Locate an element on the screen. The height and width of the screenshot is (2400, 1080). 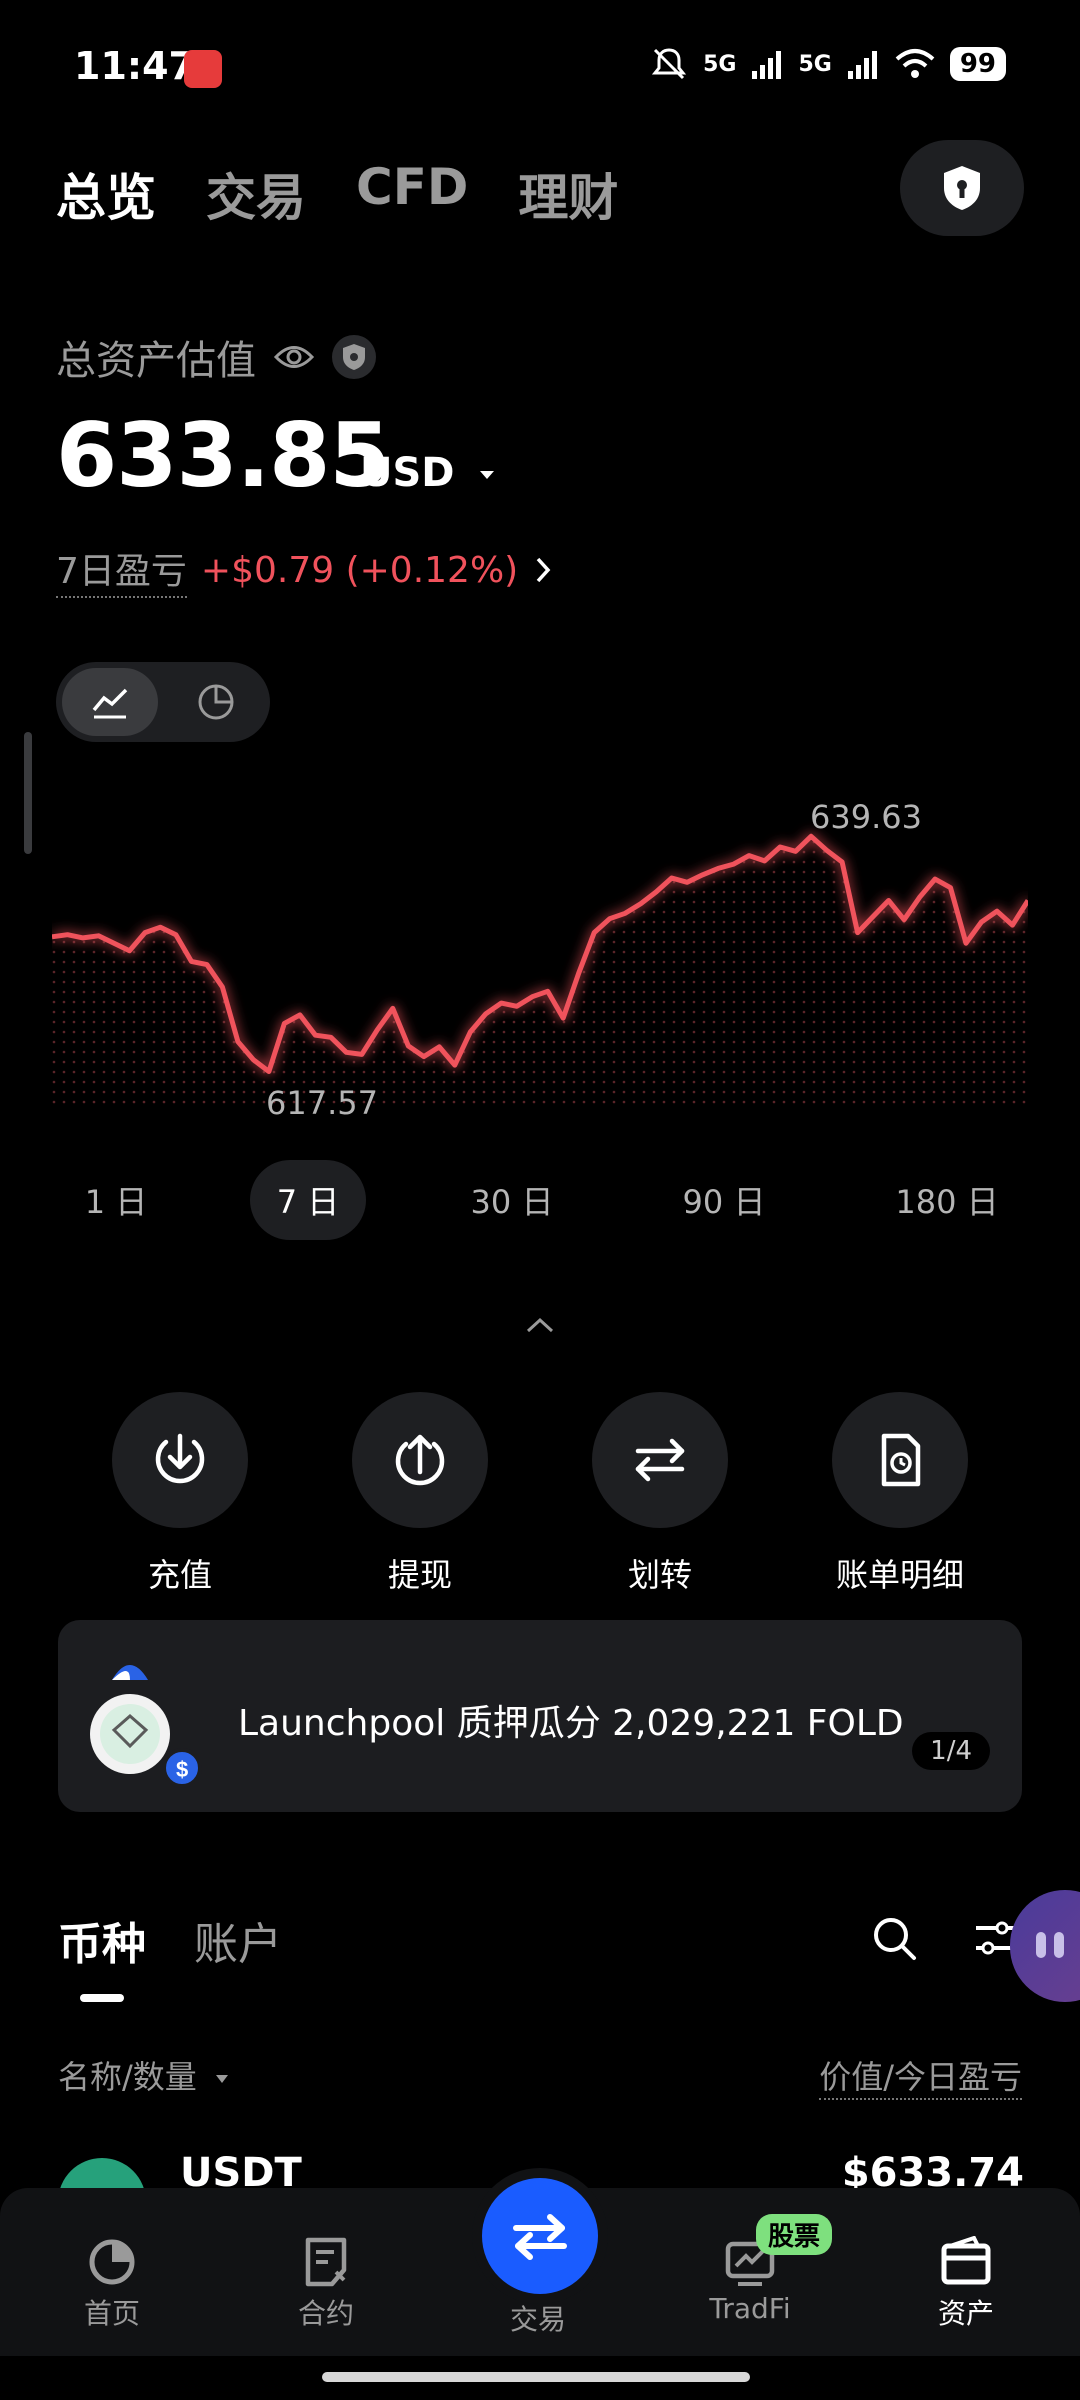
chart-low-label: 617.57 is located at coordinates (322, 1103).